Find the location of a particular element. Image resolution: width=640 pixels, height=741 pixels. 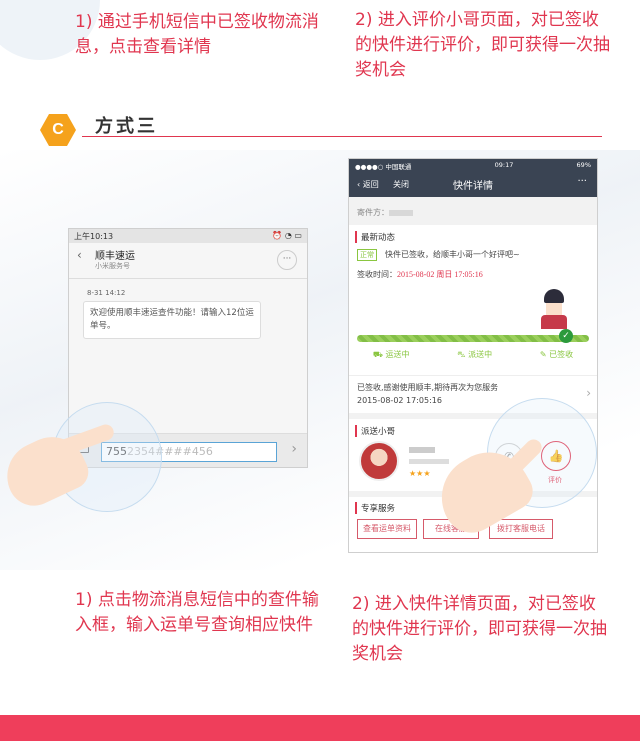

latest-title-text: 最新动态 is located at coordinates (378, 238).